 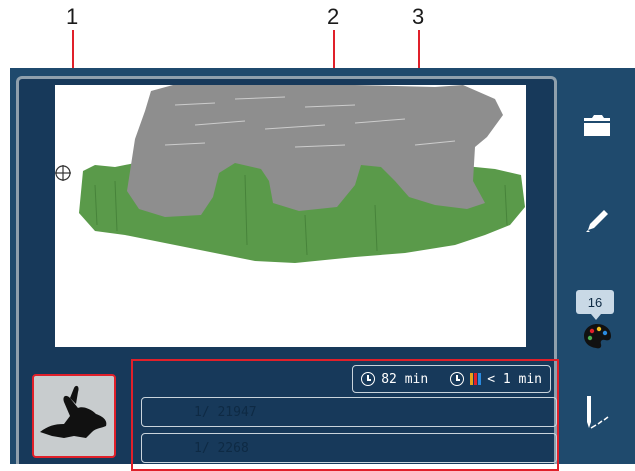 I want to click on stitch-time: 82 min, so click(x=405, y=379).